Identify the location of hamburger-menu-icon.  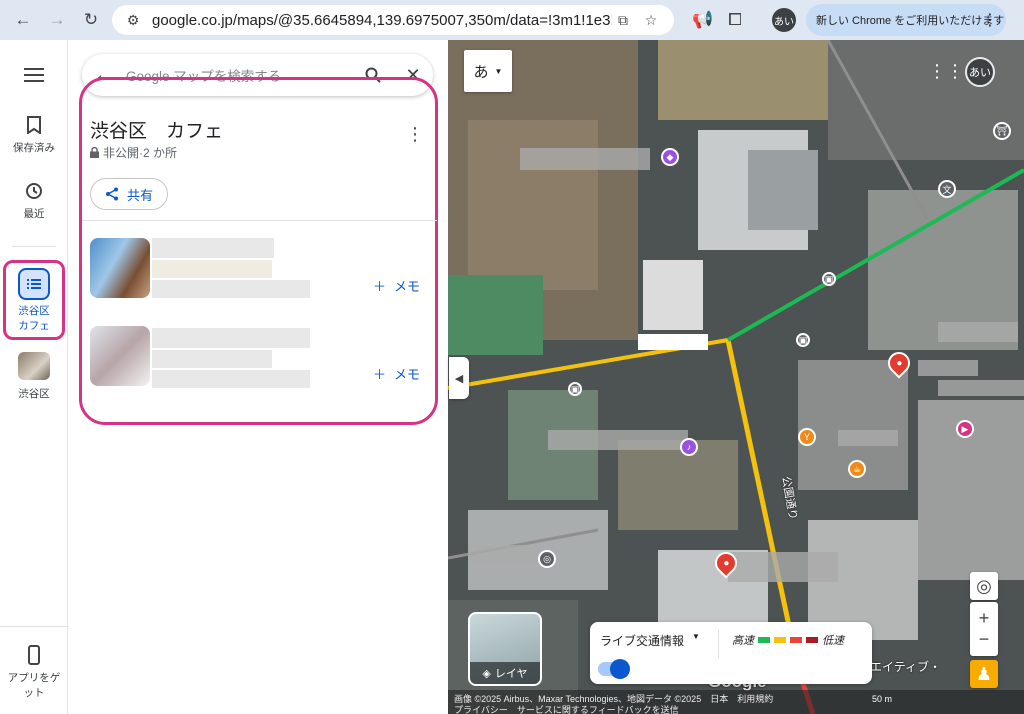
(34, 75).